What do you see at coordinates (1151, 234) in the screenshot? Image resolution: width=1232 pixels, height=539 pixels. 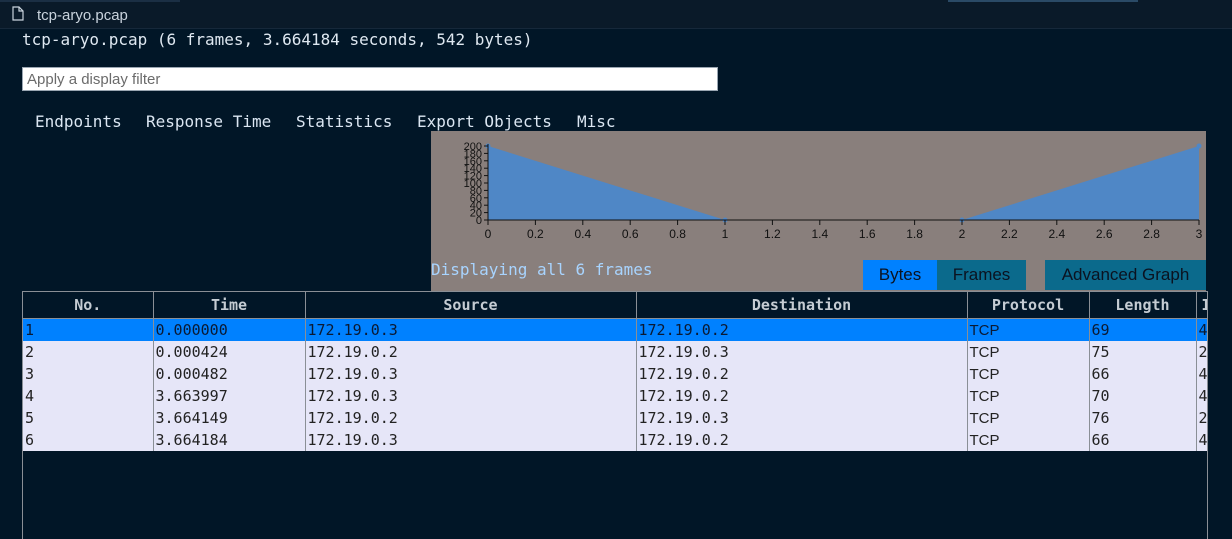 I see `x-tick-label: 2.8` at bounding box center [1151, 234].